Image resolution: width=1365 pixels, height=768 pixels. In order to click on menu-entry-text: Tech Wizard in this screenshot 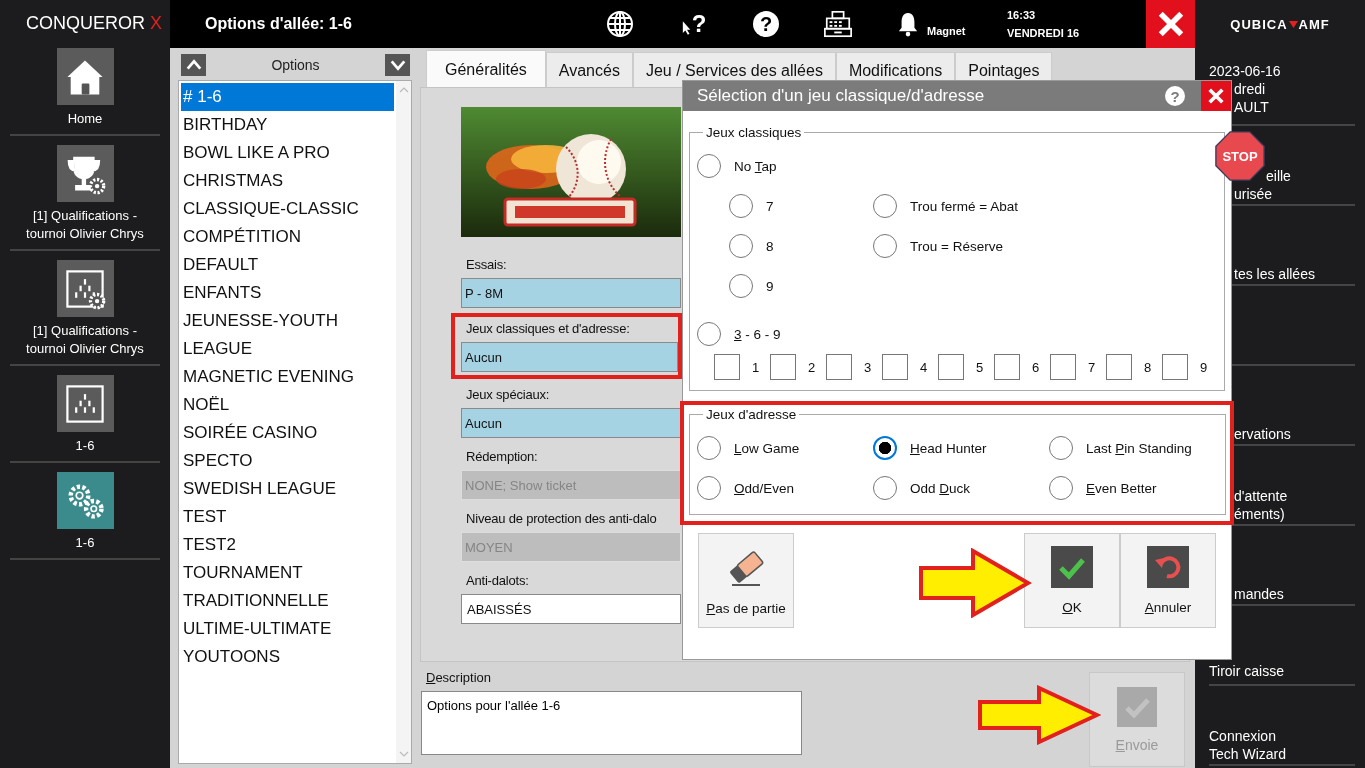, I will do `click(1248, 754)`.